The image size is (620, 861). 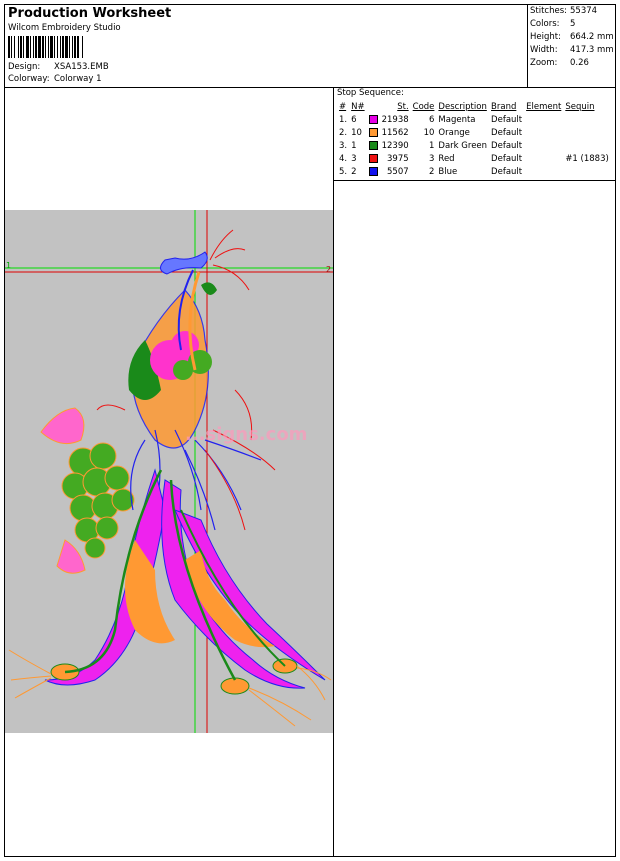 I want to click on stitch-count: 11562, so click(x=395, y=132).